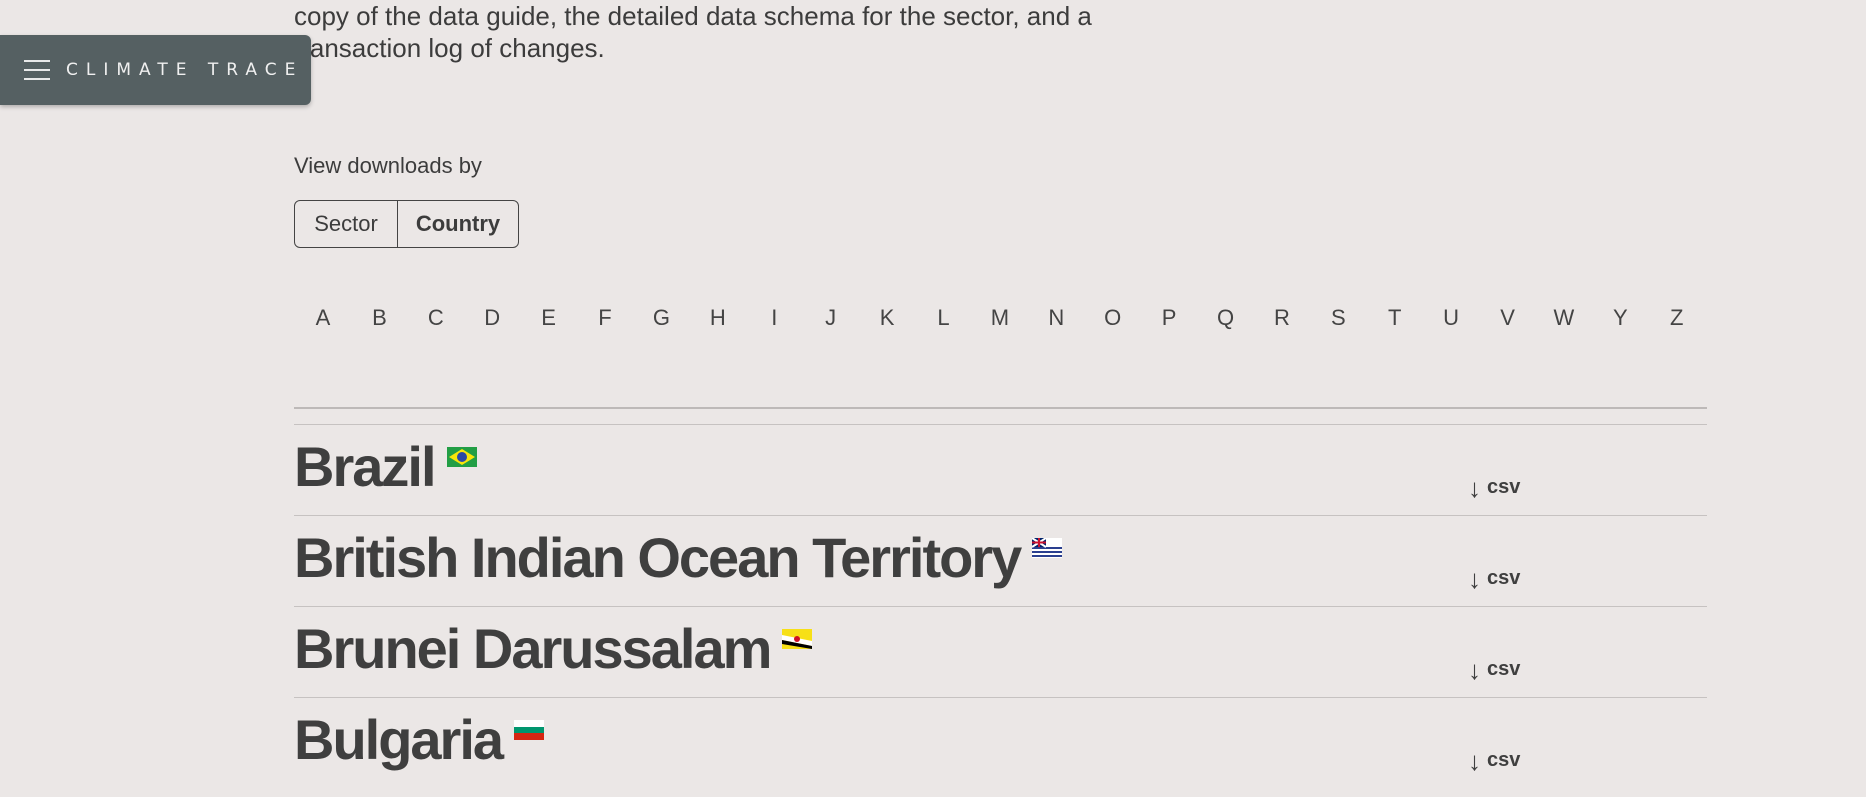  What do you see at coordinates (461, 456) in the screenshot?
I see `brazil-flag-icon` at bounding box center [461, 456].